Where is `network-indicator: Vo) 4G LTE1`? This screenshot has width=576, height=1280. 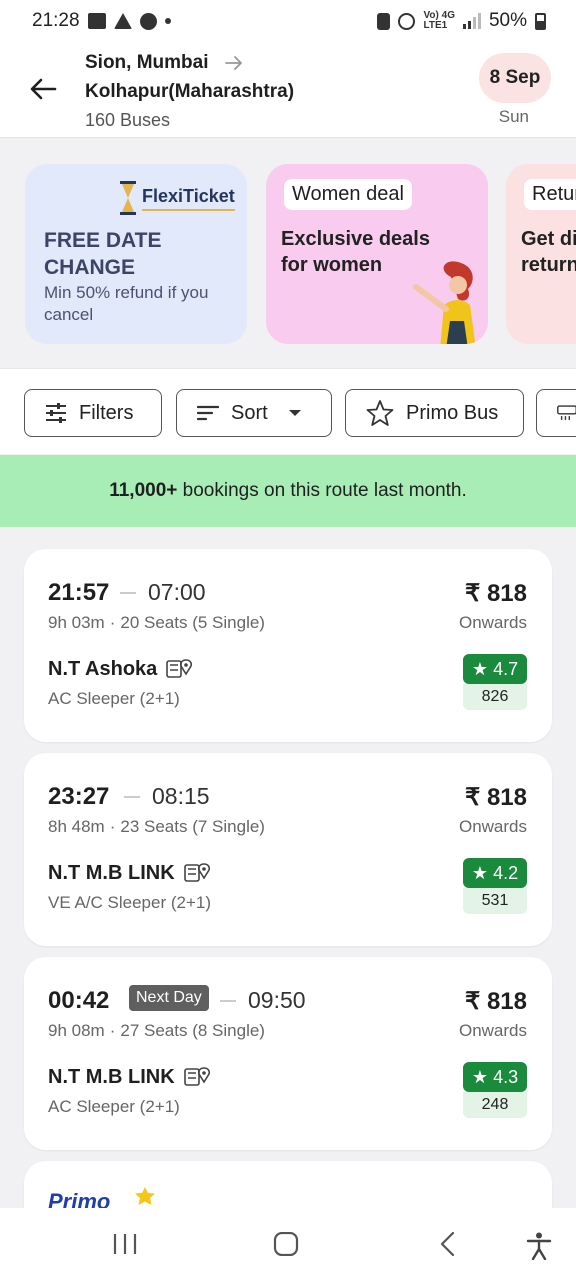
network-indicator: Vo) 4G LTE1 is located at coordinates (439, 20).